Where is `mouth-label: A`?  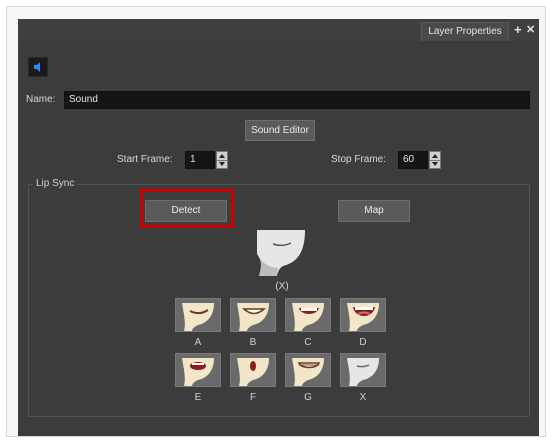 mouth-label: A is located at coordinates (198, 342).